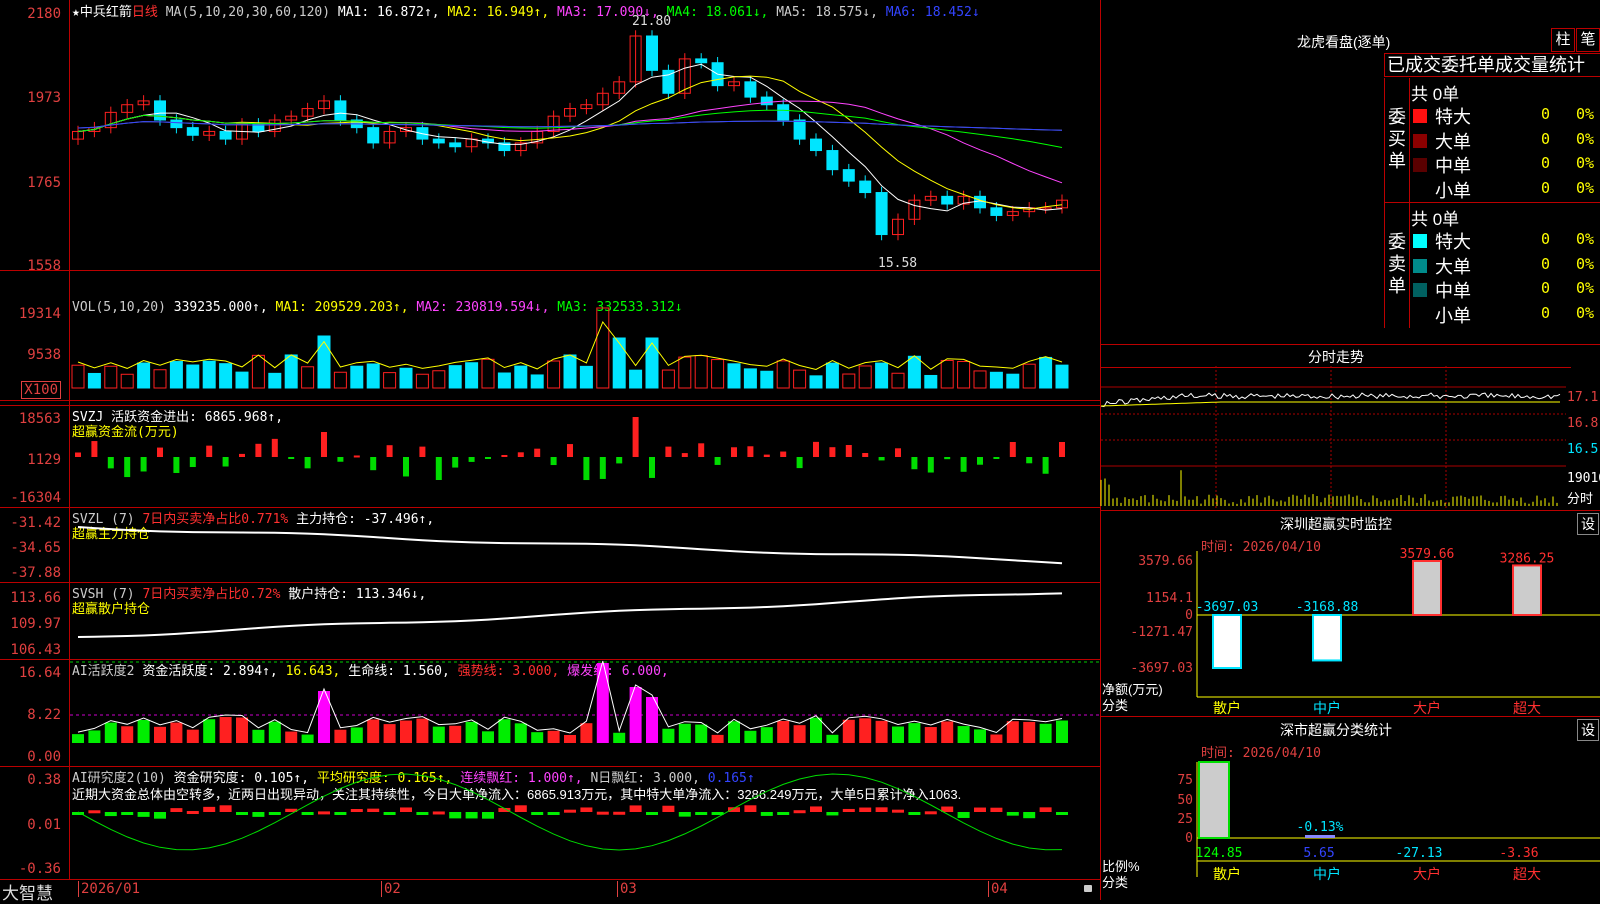 This screenshot has width=1600, height=904. Describe the element at coordinates (1583, 423) in the screenshot. I see `intraday-tick: 16.8` at that location.